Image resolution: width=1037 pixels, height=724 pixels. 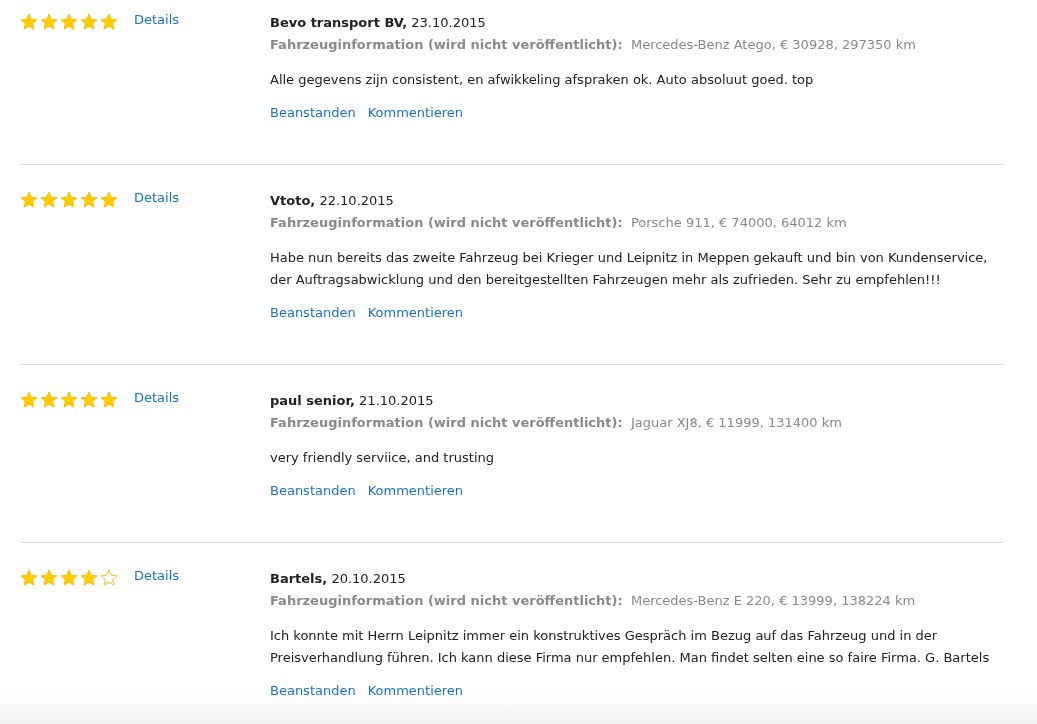 What do you see at coordinates (559, 223) in the screenshot?
I see `vehicle-info: Fahrzeuginformation (wird nicht veröffentlicht): Porsche 911, € 74000, 64012 km` at bounding box center [559, 223].